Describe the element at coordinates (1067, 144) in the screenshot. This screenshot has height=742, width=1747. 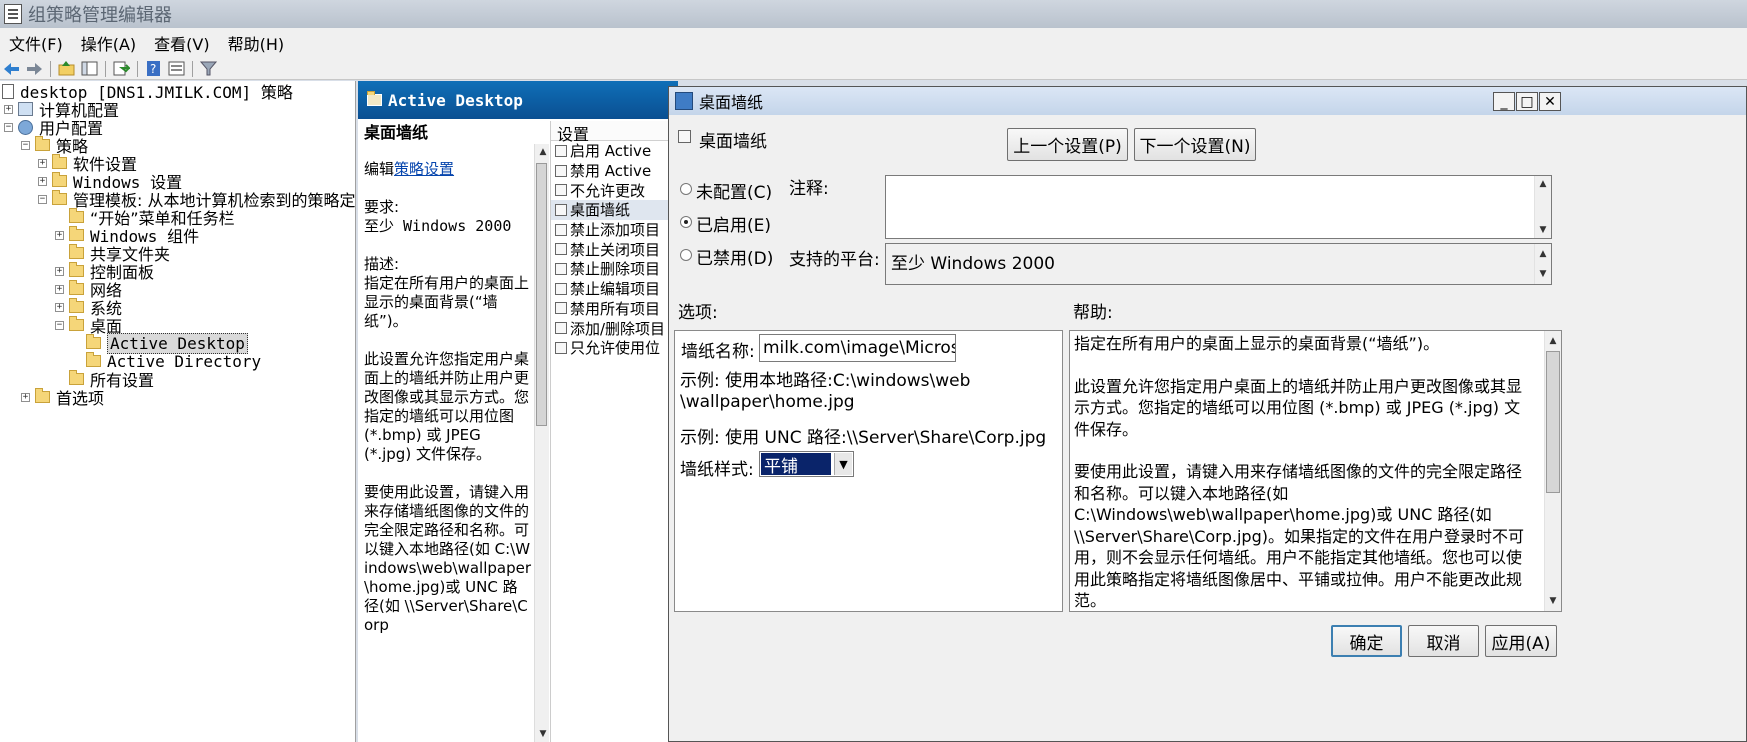
I see `previous-setting-button: 上一个设置(P)` at that location.